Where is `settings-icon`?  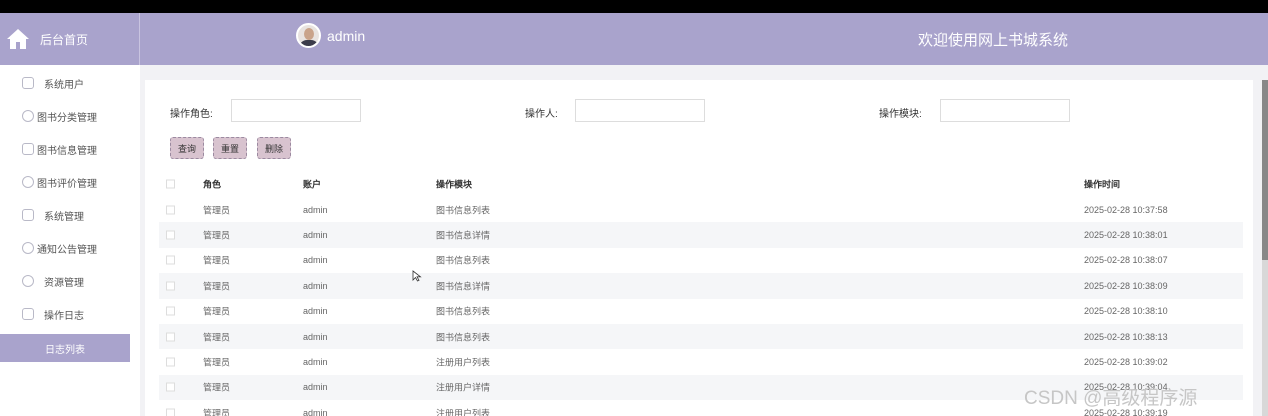 settings-icon is located at coordinates (28, 215).